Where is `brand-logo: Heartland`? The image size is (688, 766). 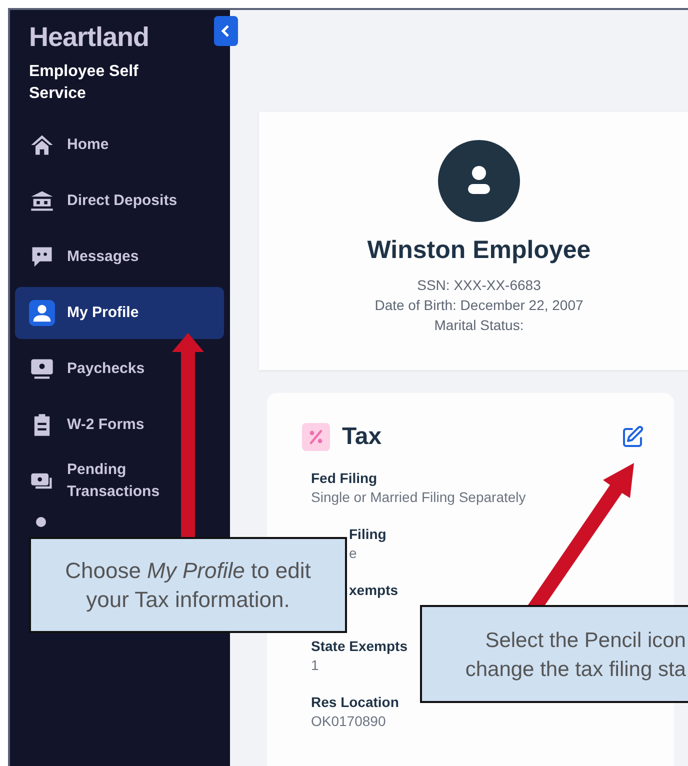 brand-logo: Heartland is located at coordinates (89, 37).